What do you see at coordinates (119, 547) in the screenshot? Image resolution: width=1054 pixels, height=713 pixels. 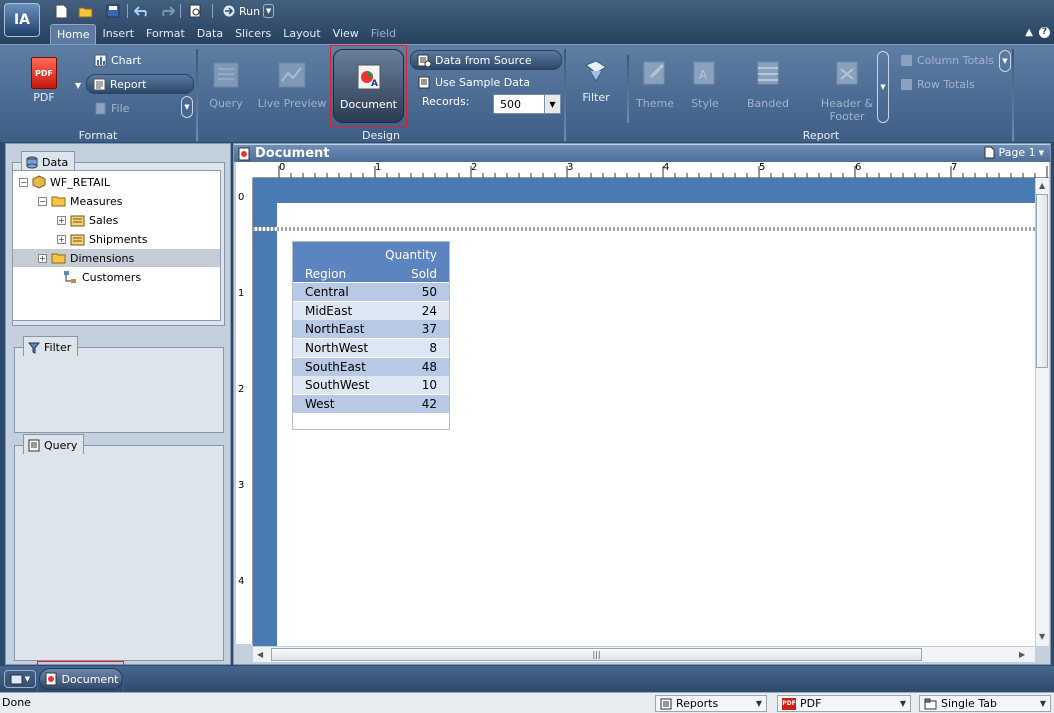 I see `query-panel: Query` at bounding box center [119, 547].